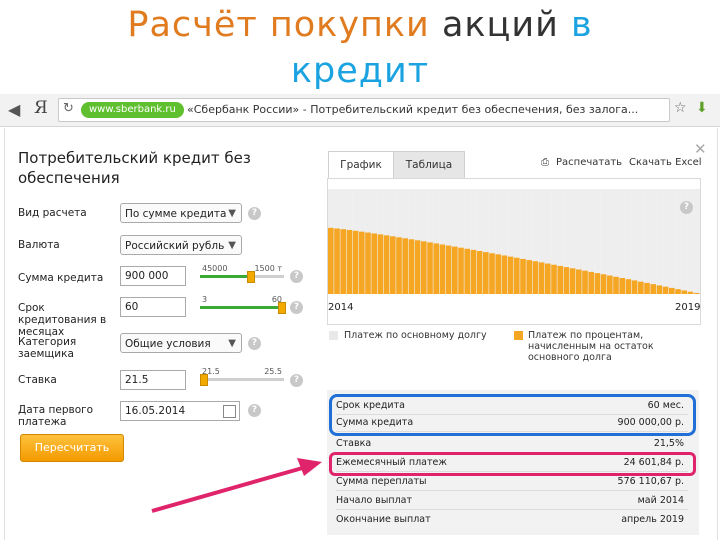 The image size is (720, 540). I want to click on currency-label: Валюта, so click(39, 245).